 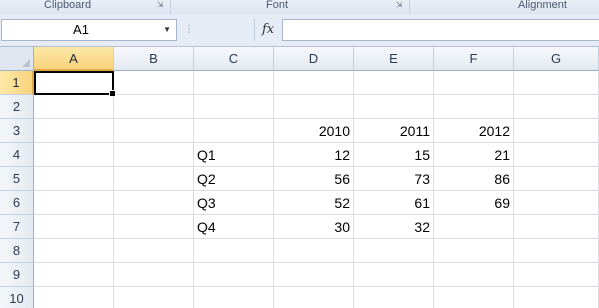 What do you see at coordinates (74, 297) in the screenshot?
I see `cell-a10` at bounding box center [74, 297].